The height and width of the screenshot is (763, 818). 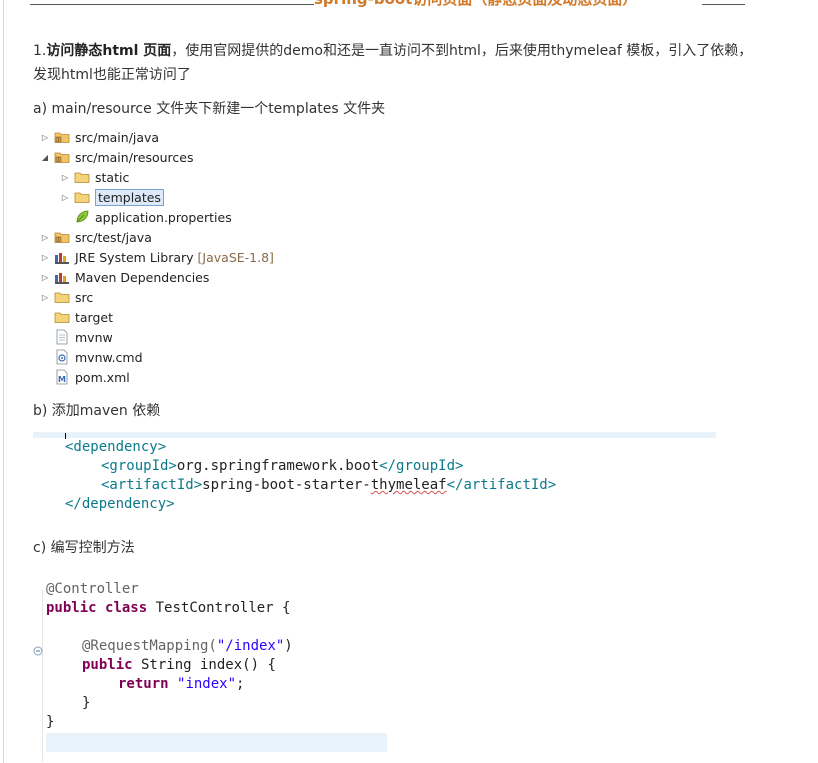 I want to click on tree-item-label: target, so click(x=94, y=317).